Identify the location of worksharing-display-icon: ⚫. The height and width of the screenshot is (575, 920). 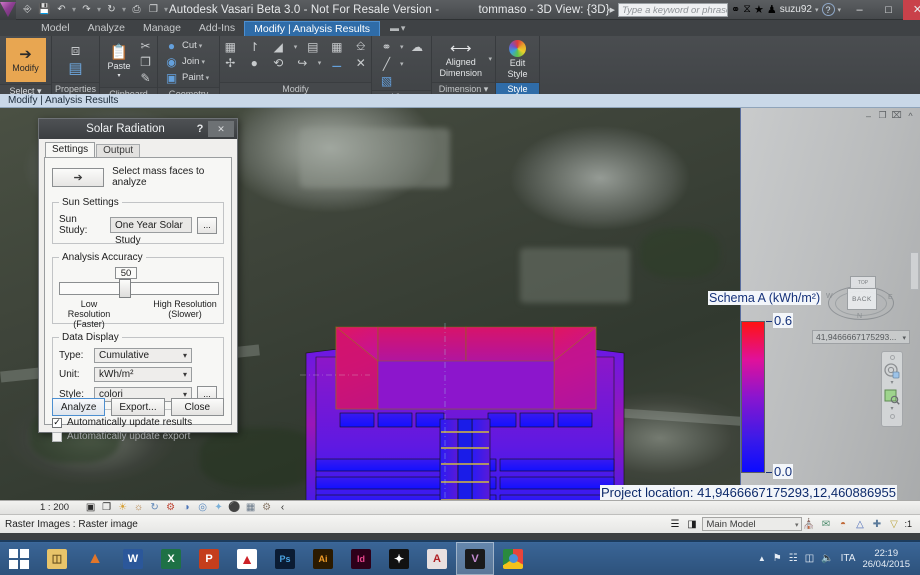
(234, 508).